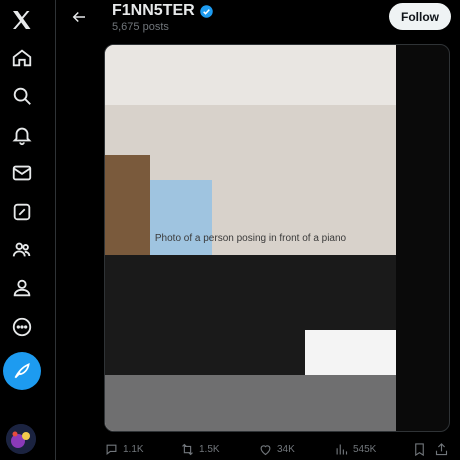 This screenshot has height=460, width=460. Describe the element at coordinates (22, 20) in the screenshot. I see `x-logo-icon` at that location.